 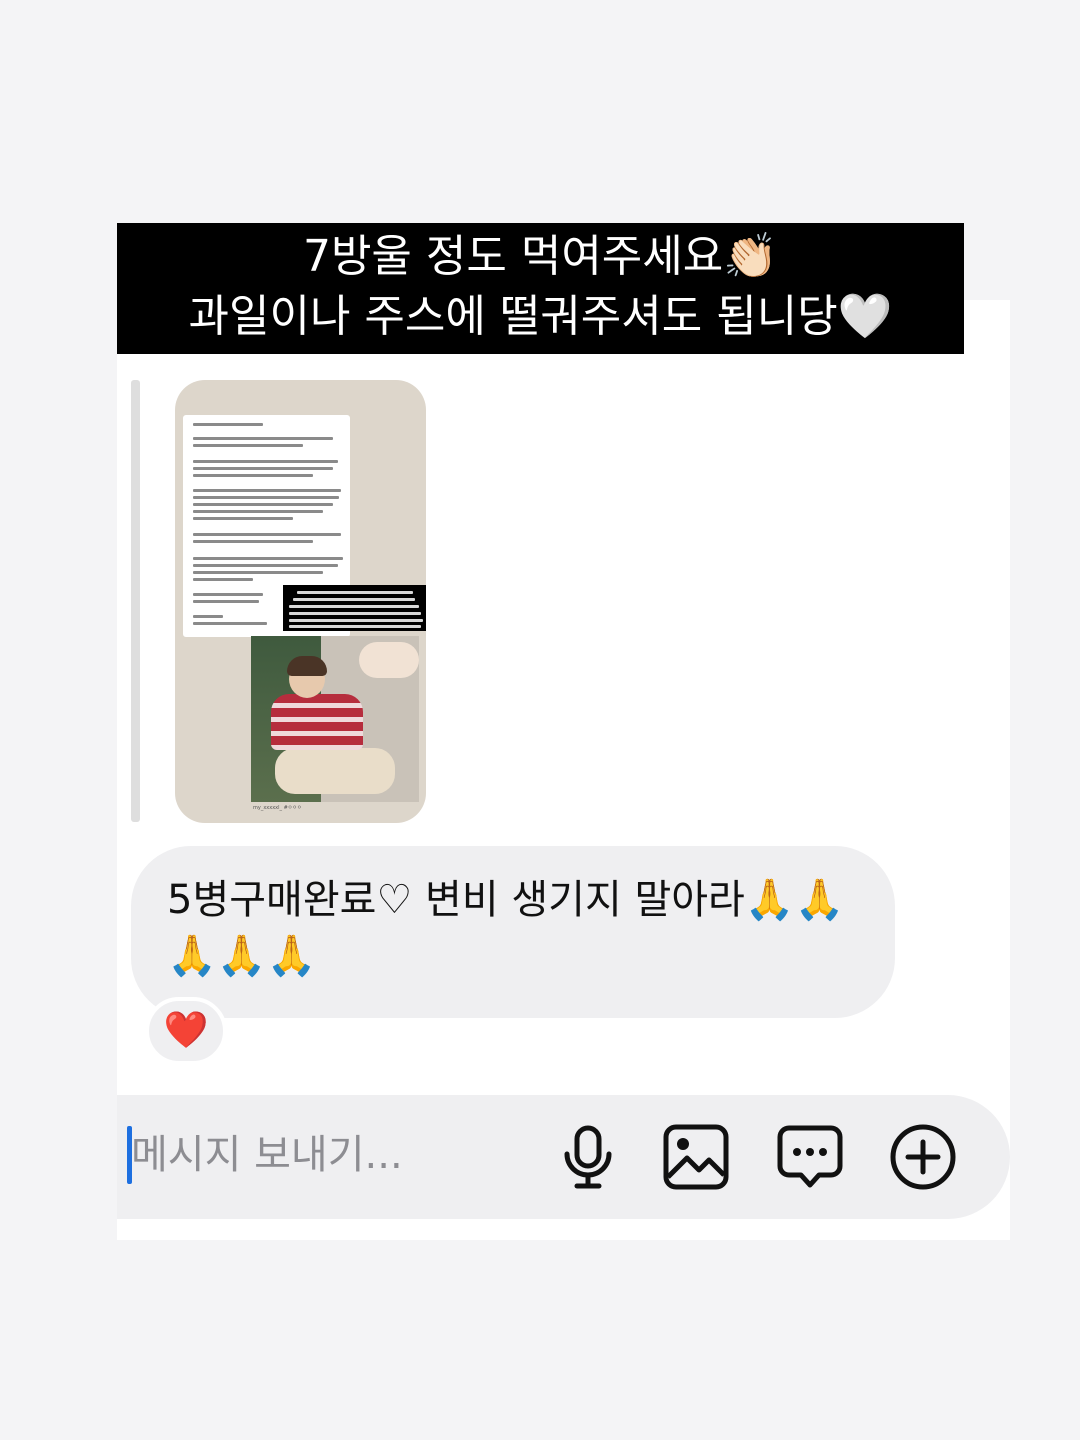 I want to click on reply-quote-bar, so click(x=135, y=601).